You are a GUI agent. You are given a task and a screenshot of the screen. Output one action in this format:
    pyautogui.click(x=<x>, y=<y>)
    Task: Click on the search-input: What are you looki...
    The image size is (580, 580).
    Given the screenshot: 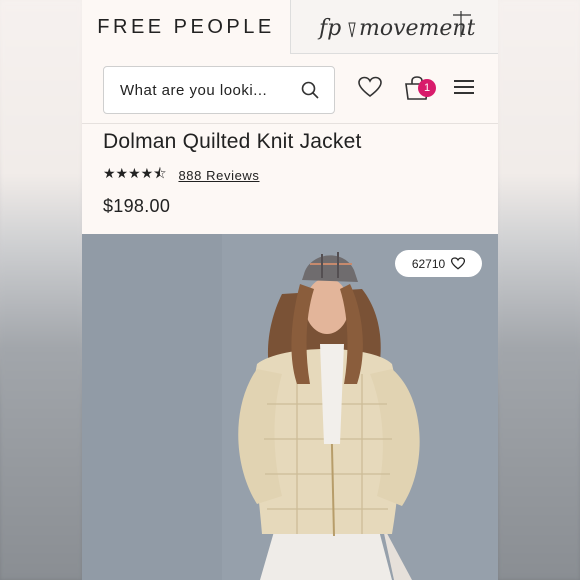 What is the action you would take?
    pyautogui.click(x=219, y=90)
    